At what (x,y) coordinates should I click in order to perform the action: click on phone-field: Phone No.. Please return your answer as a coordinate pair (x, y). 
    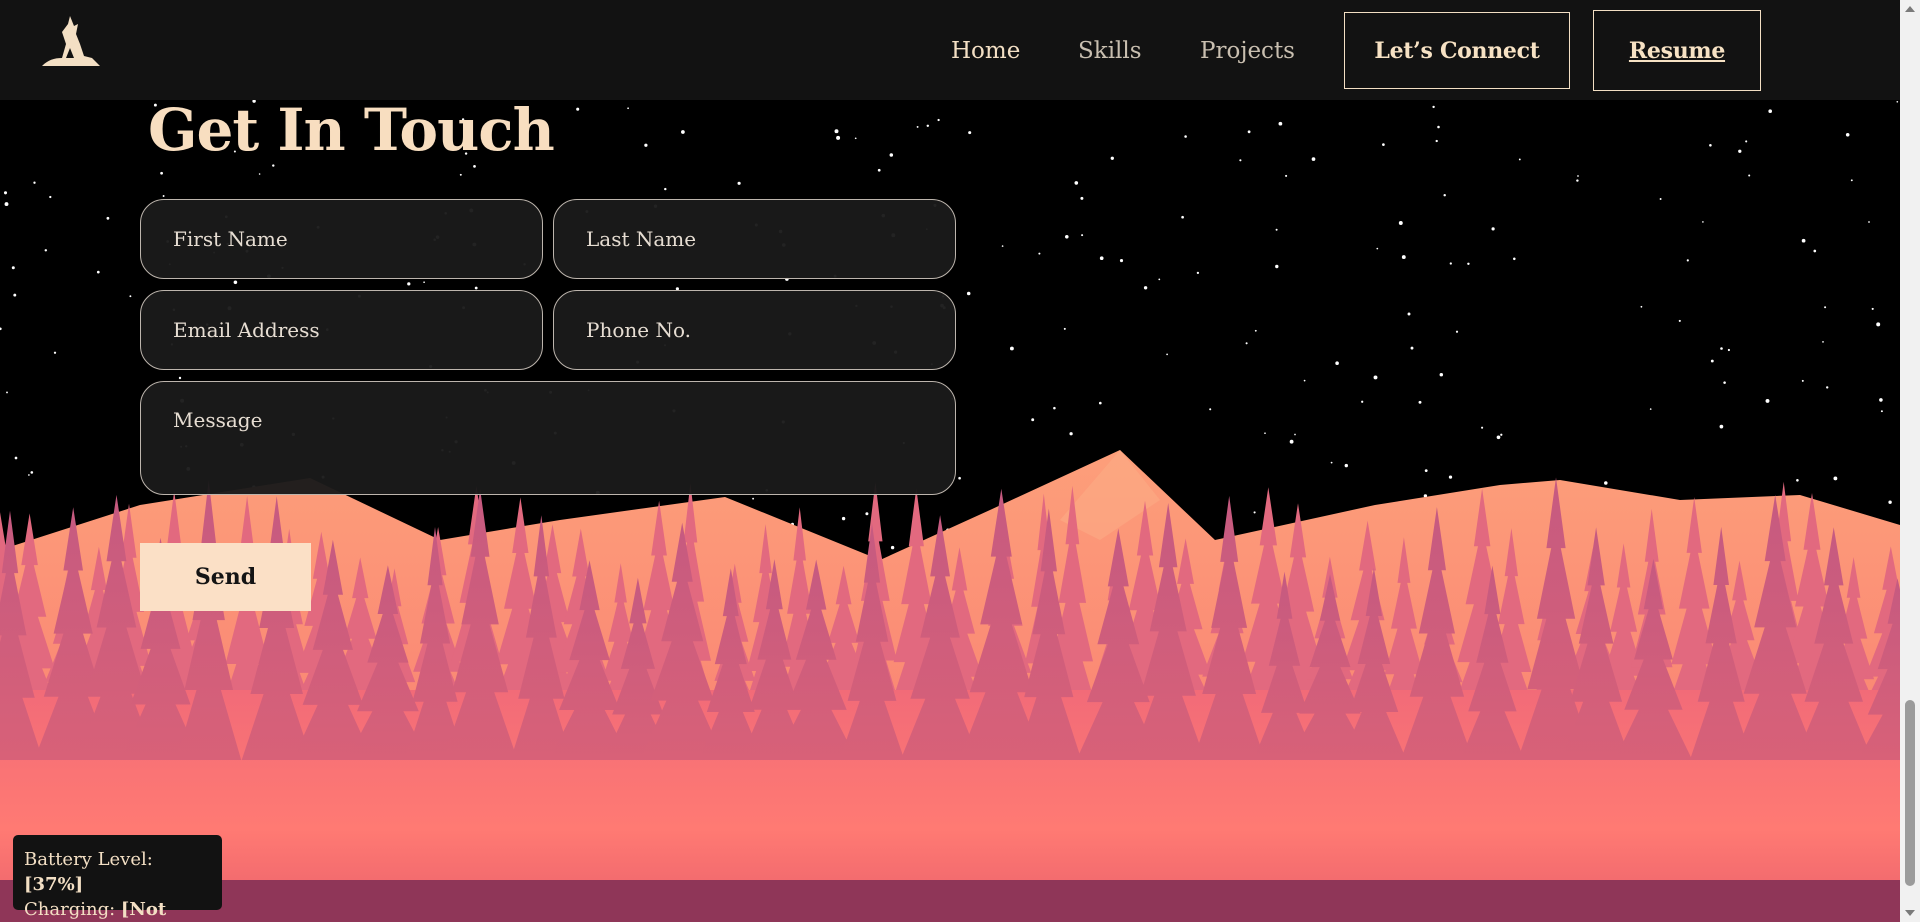
    Looking at the image, I should click on (754, 330).